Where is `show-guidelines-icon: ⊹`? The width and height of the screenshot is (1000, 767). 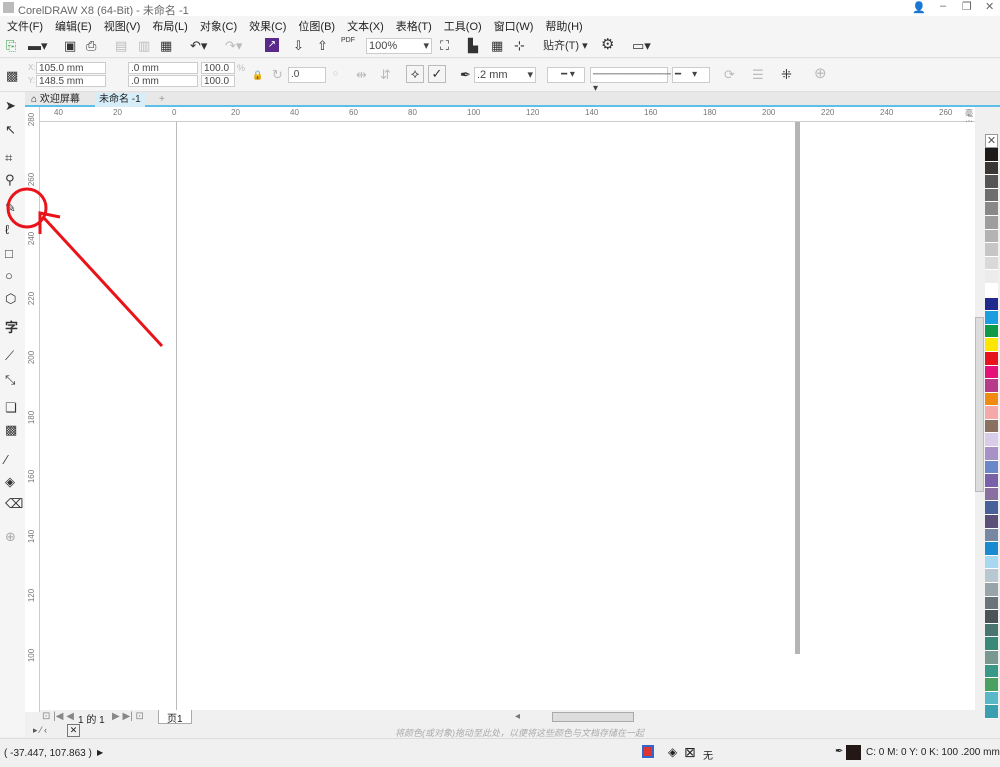 show-guidelines-icon: ⊹ is located at coordinates (519, 46).